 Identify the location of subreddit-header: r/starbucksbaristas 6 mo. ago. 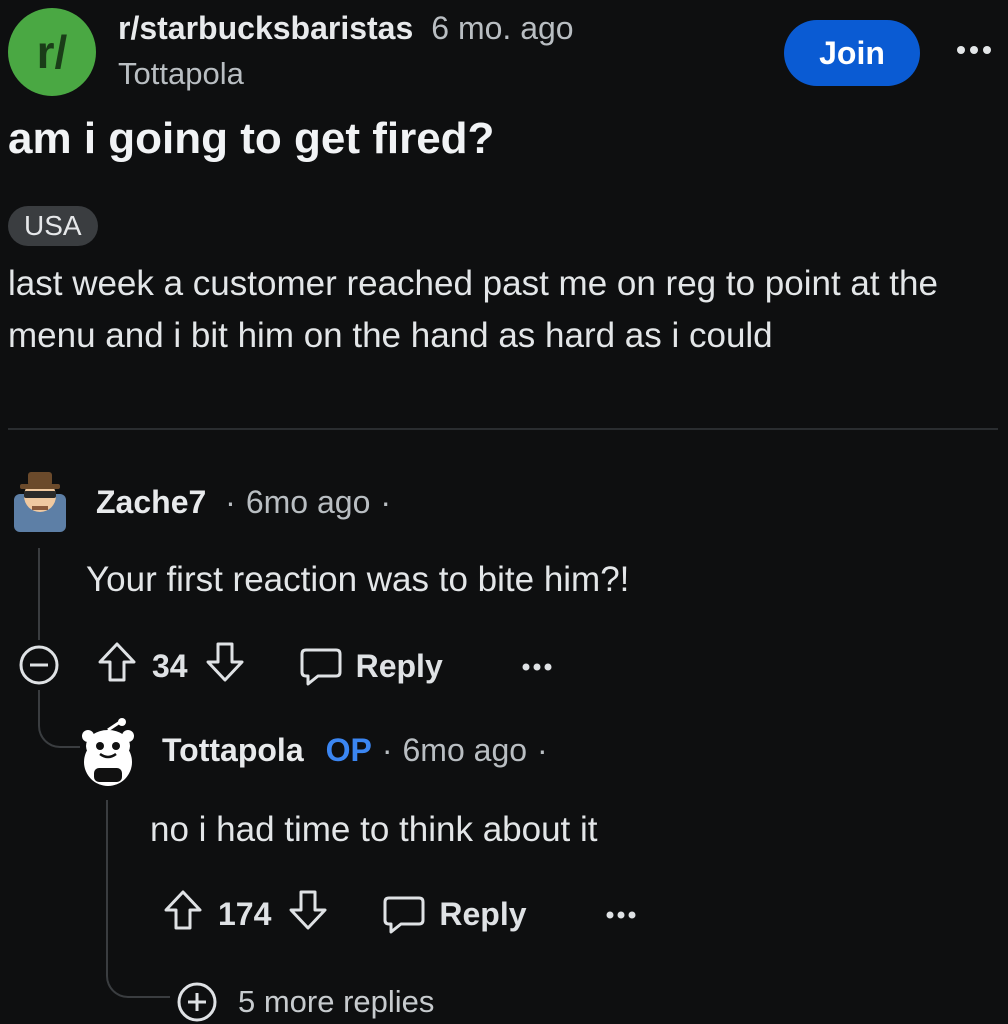
(346, 28).